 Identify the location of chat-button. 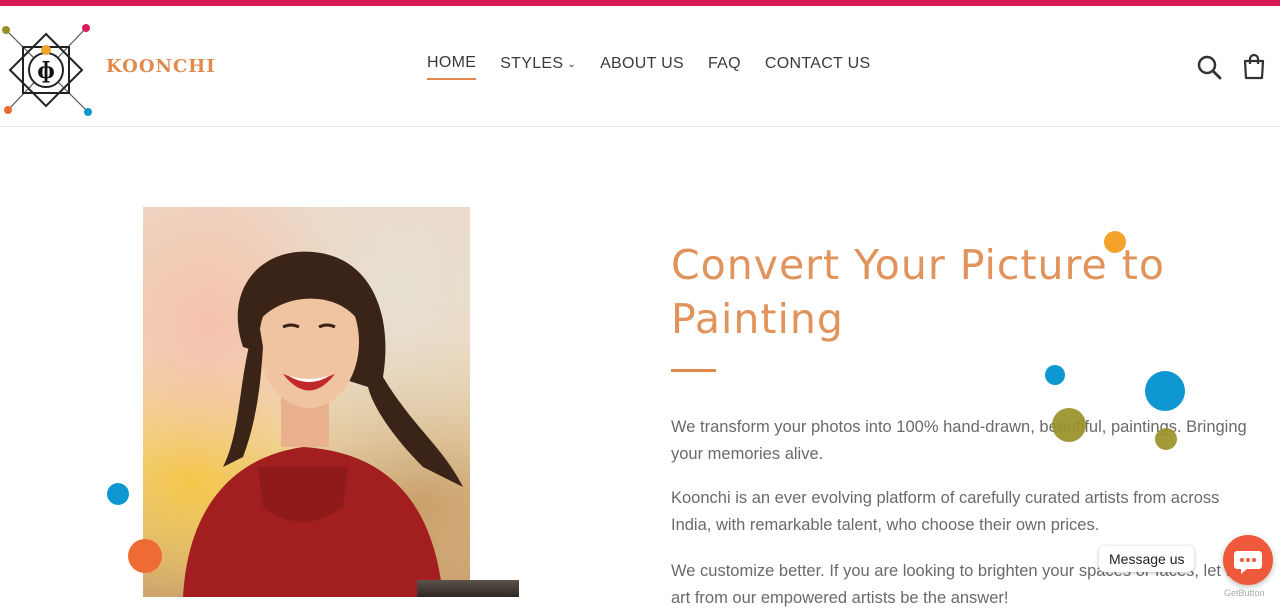
(1248, 560).